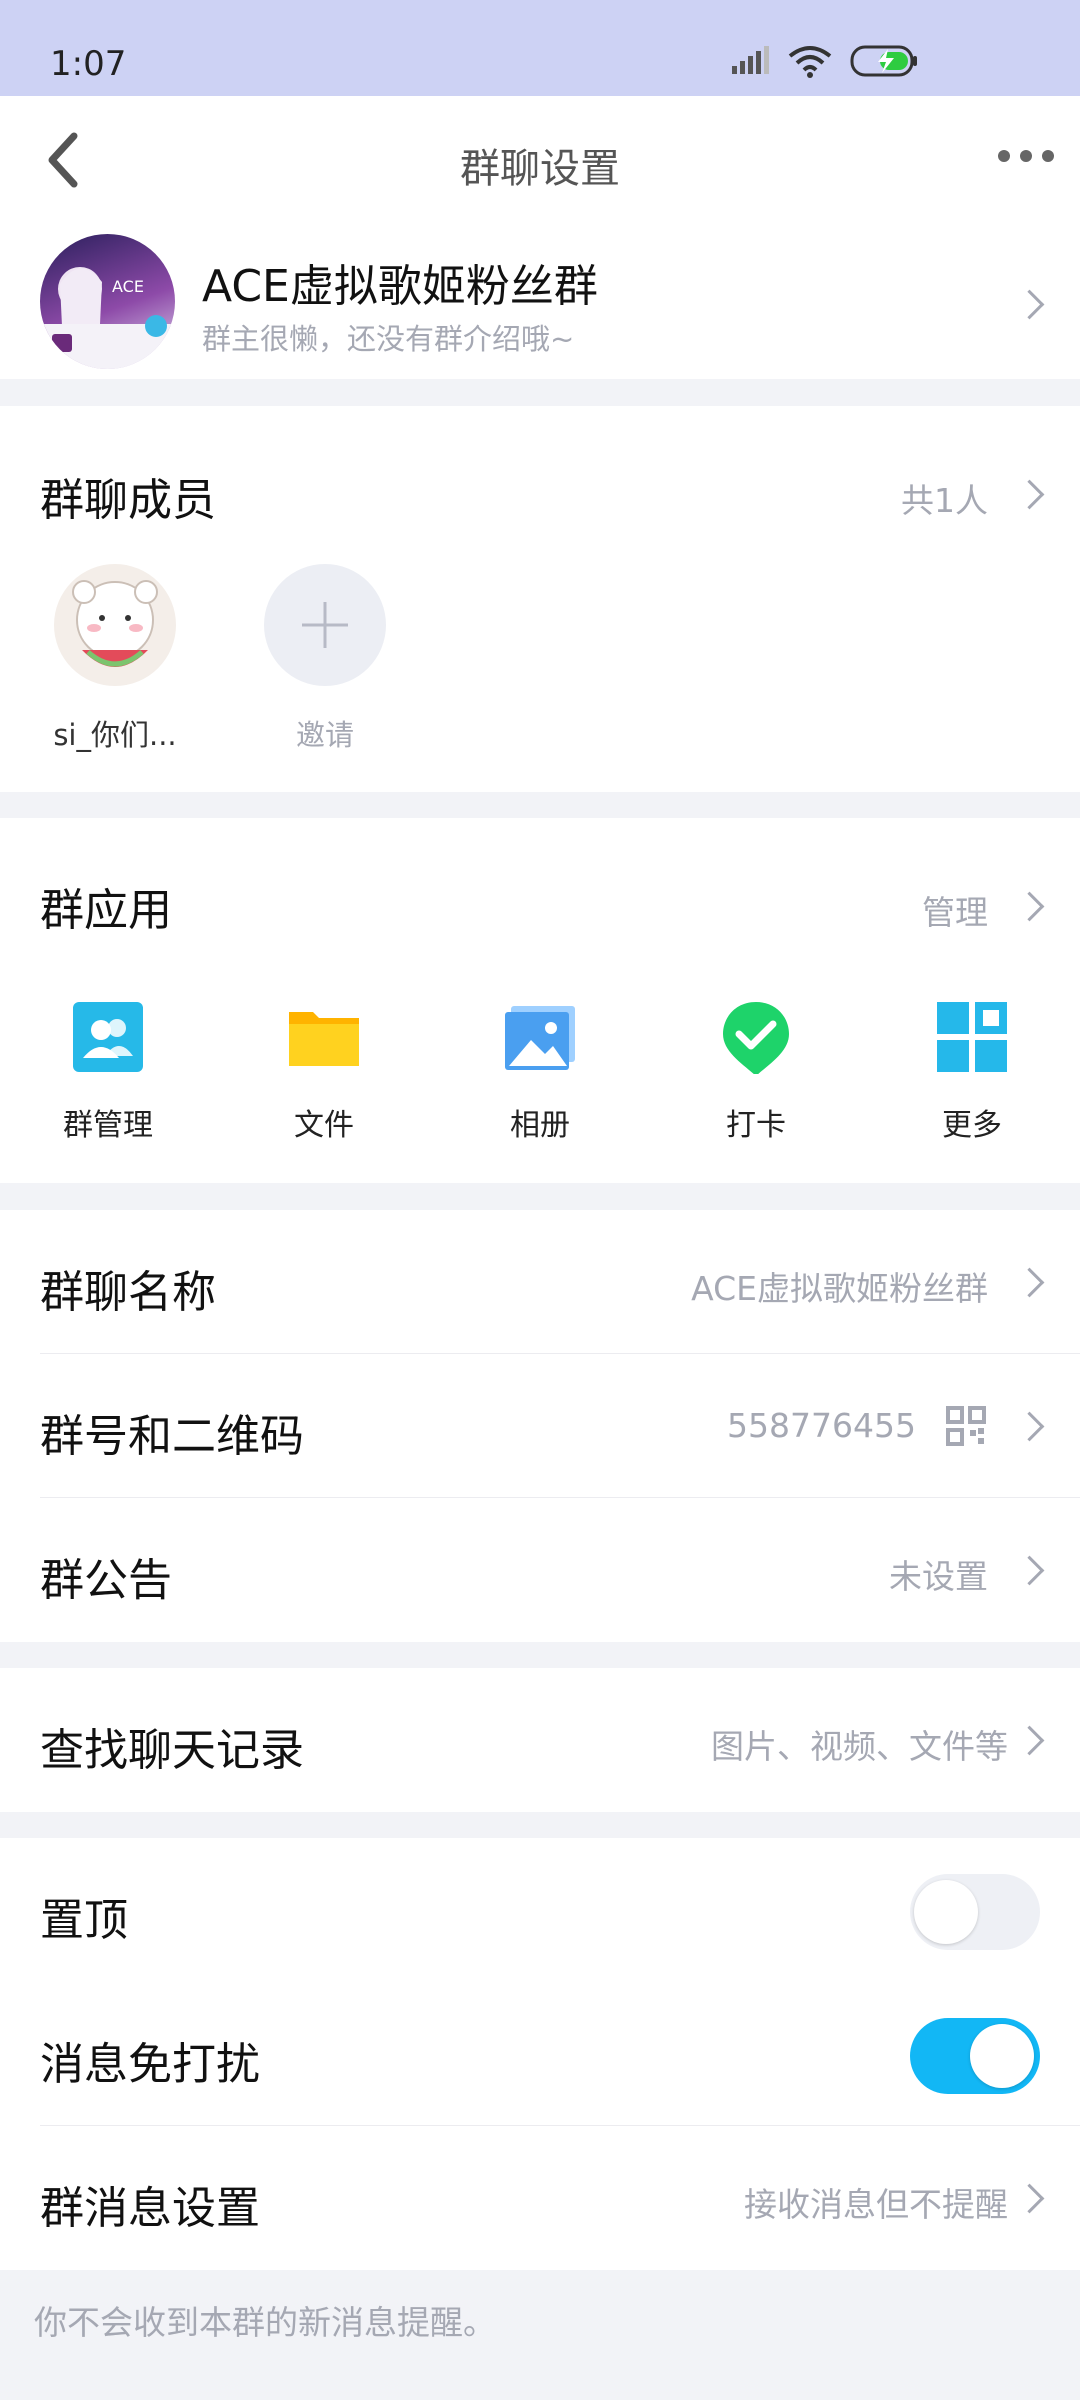 Image resolution: width=1080 pixels, height=2400 pixels. I want to click on members-title: 群聊成员, so click(128, 500).